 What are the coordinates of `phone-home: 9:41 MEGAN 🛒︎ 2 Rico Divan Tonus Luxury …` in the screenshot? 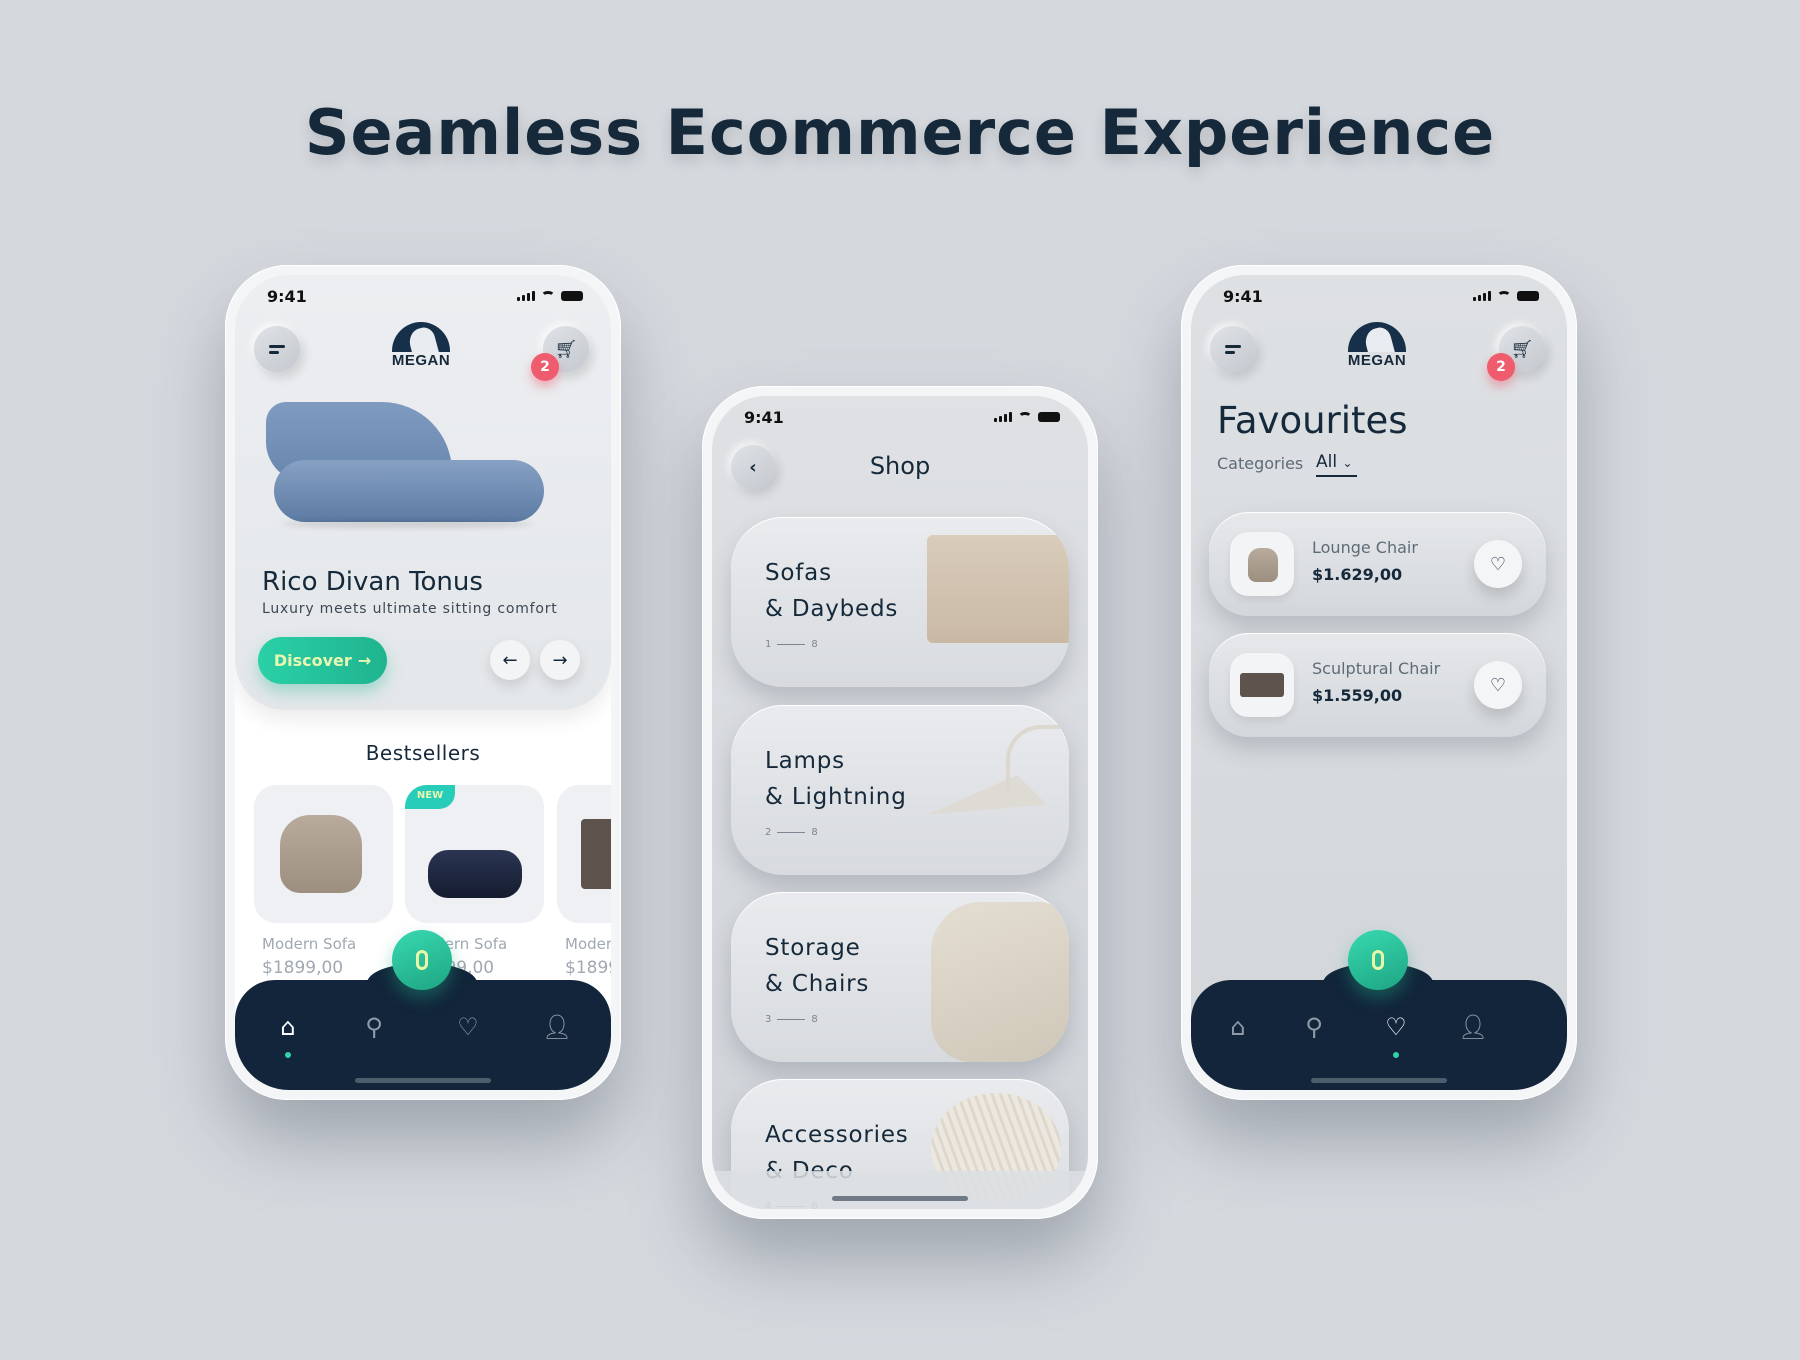 It's located at (423, 682).